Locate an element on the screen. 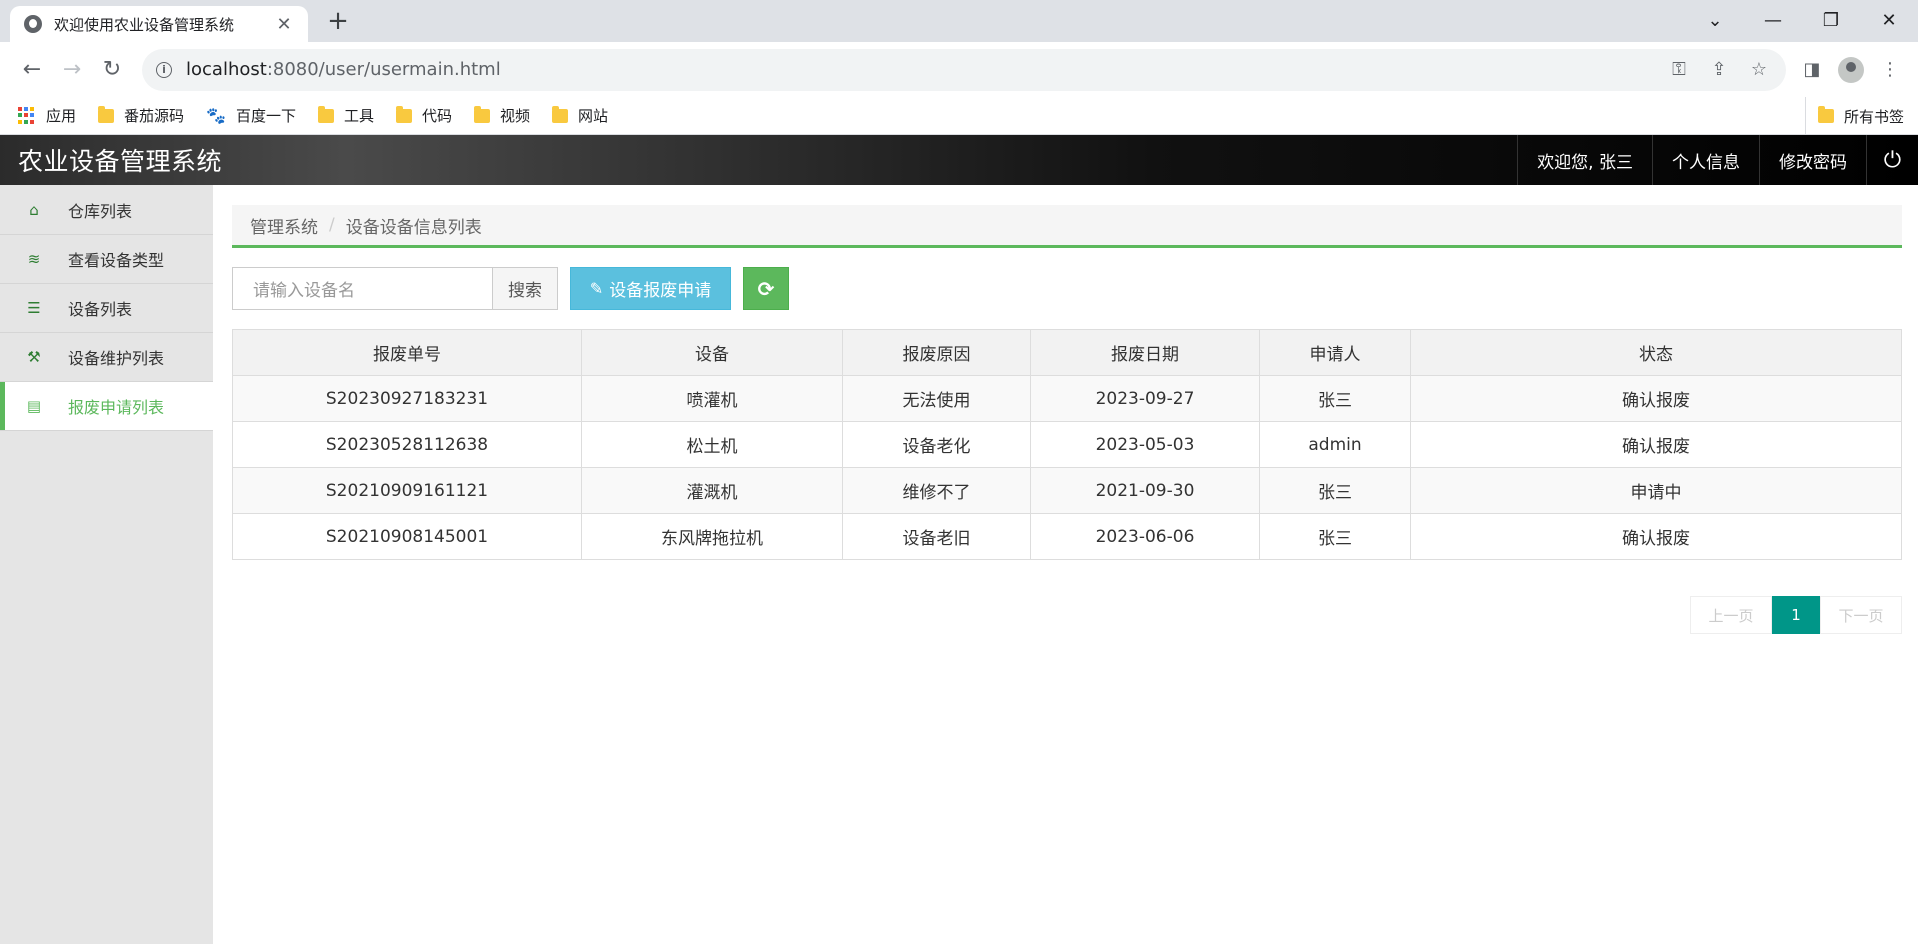 This screenshot has height=944, width=1918. close-tab-icon: ✕ is located at coordinates (284, 24).